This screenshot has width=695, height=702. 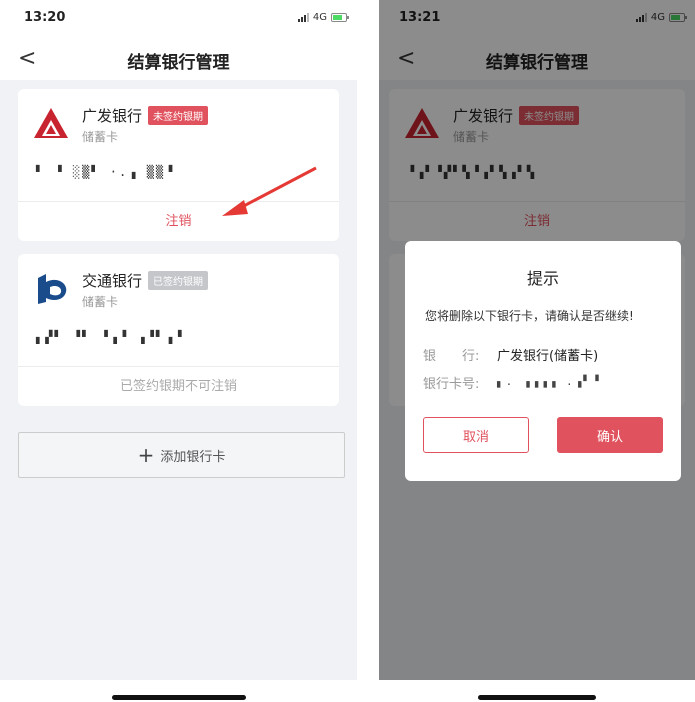 I want to click on page-title: 结算银行管理, so click(x=178, y=63).